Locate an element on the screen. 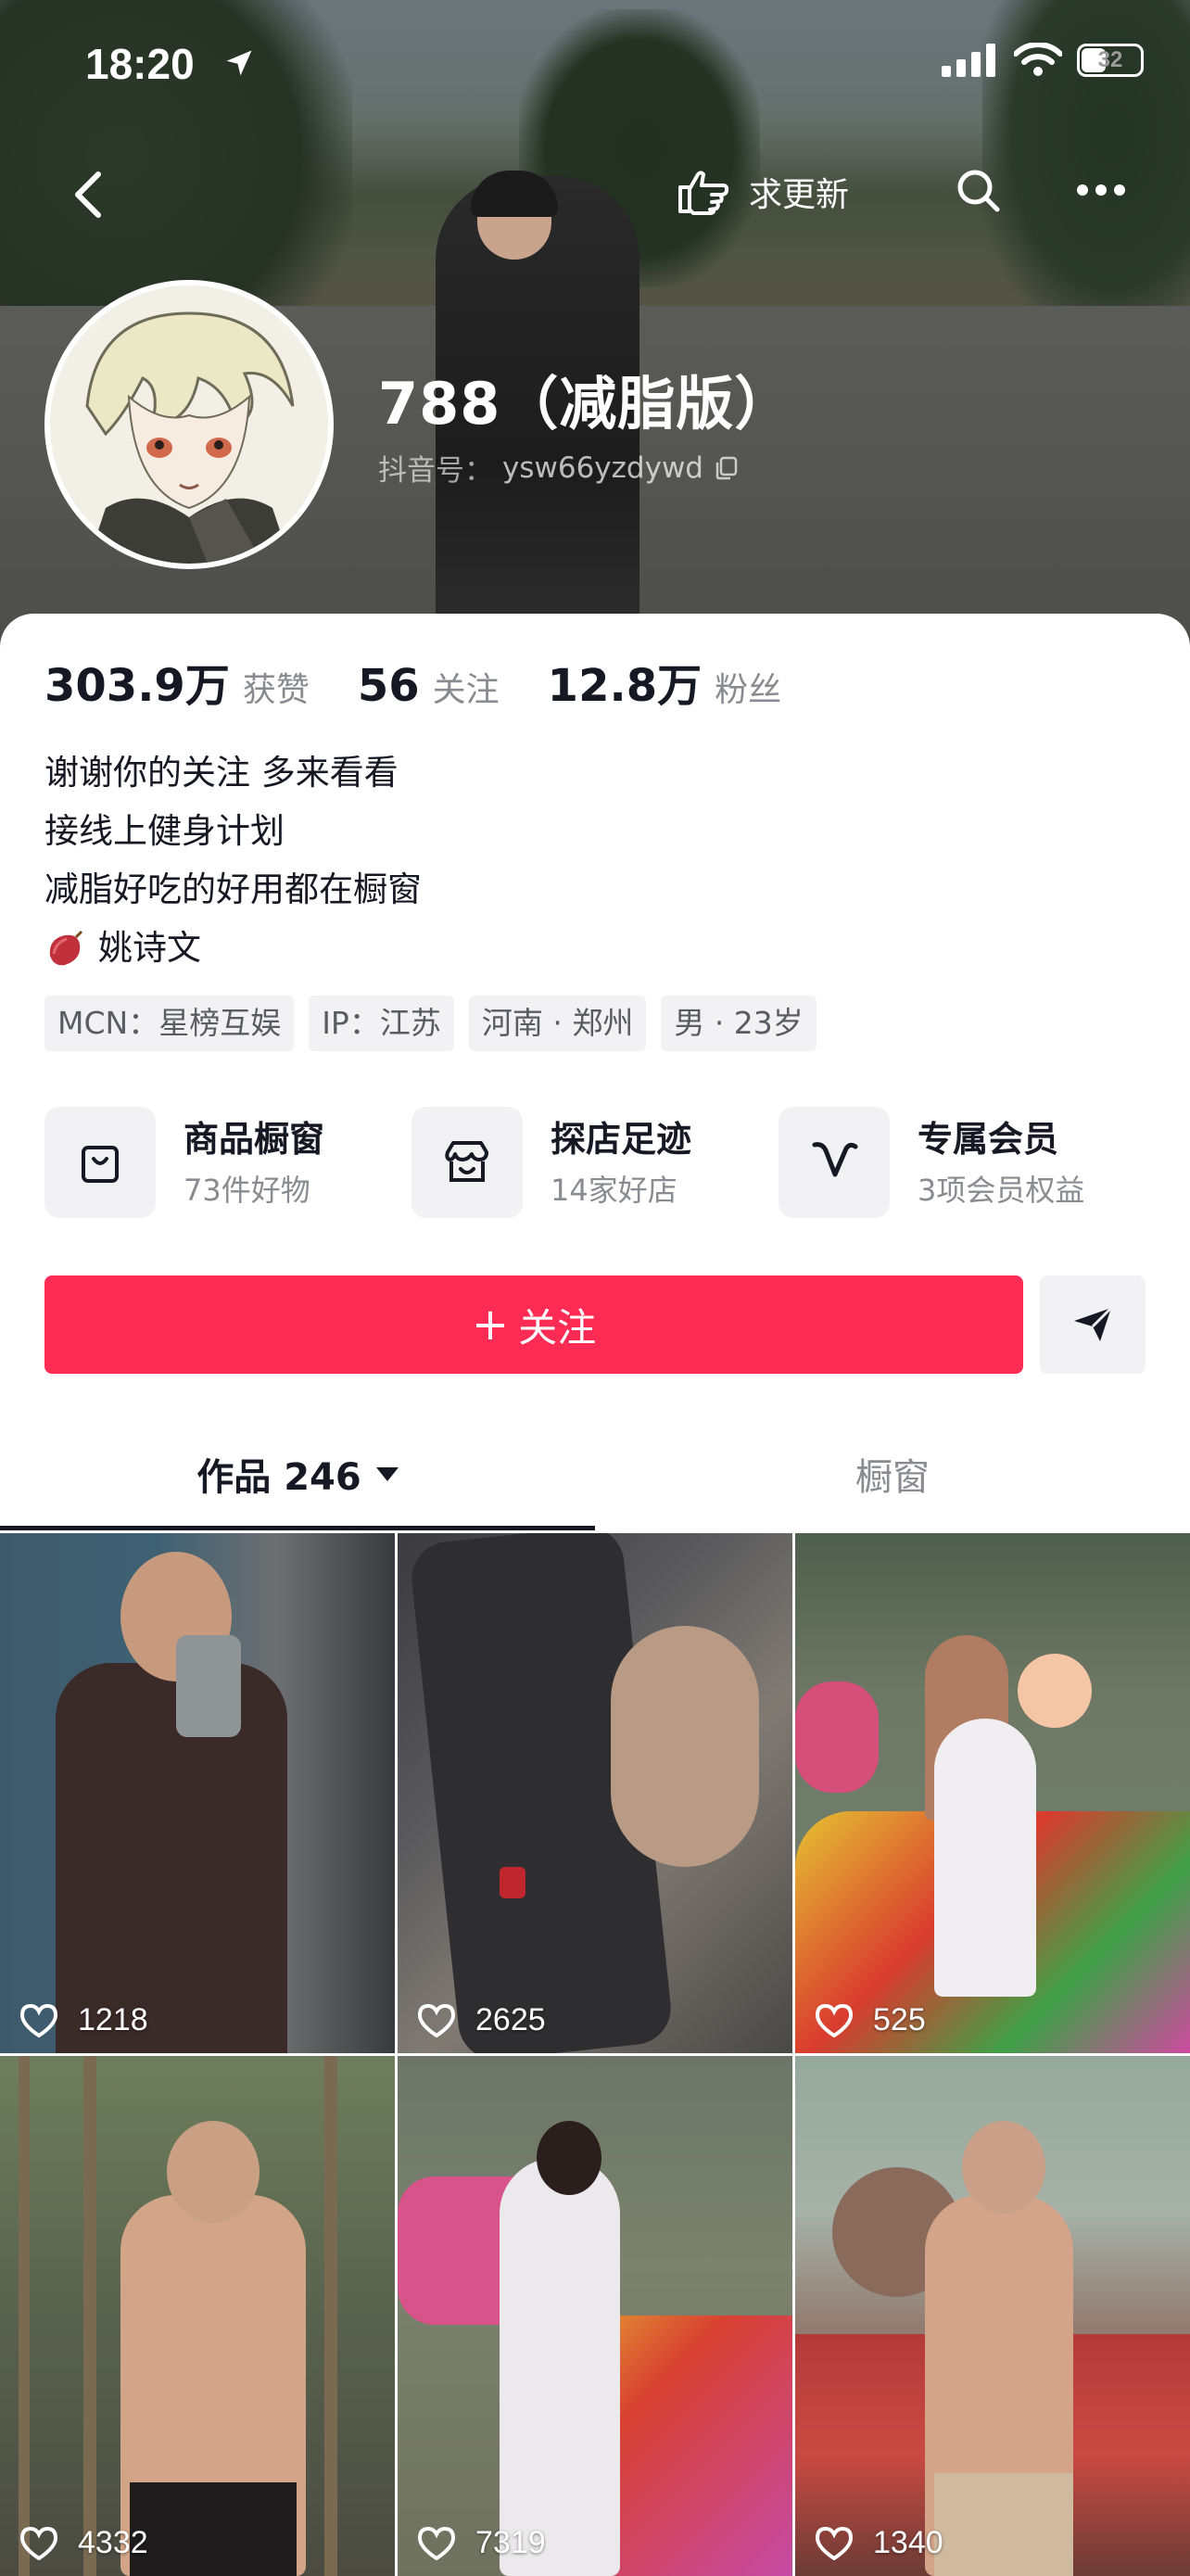 This screenshot has width=1190, height=2576. tag-location: 河南 · 郑州 is located at coordinates (557, 1023).